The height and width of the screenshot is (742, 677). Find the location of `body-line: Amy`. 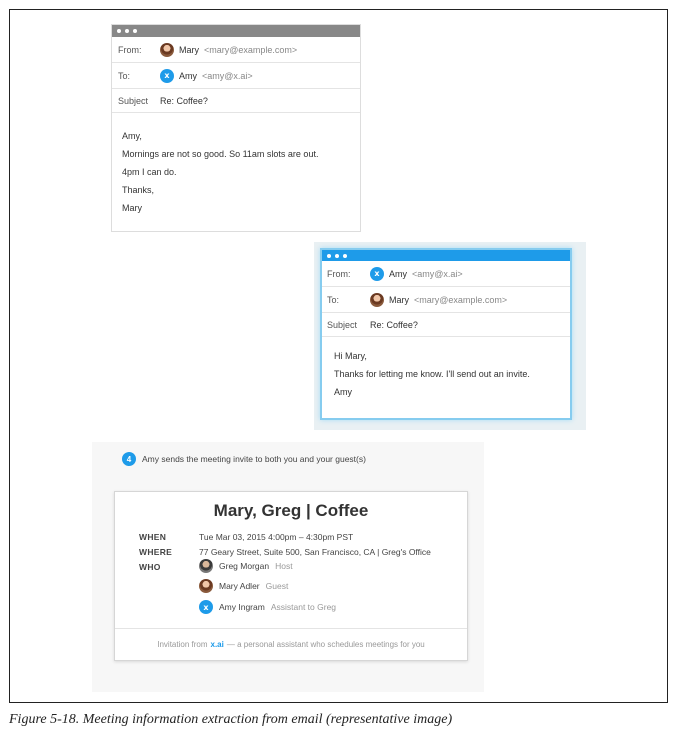

body-line: Amy is located at coordinates (343, 392).